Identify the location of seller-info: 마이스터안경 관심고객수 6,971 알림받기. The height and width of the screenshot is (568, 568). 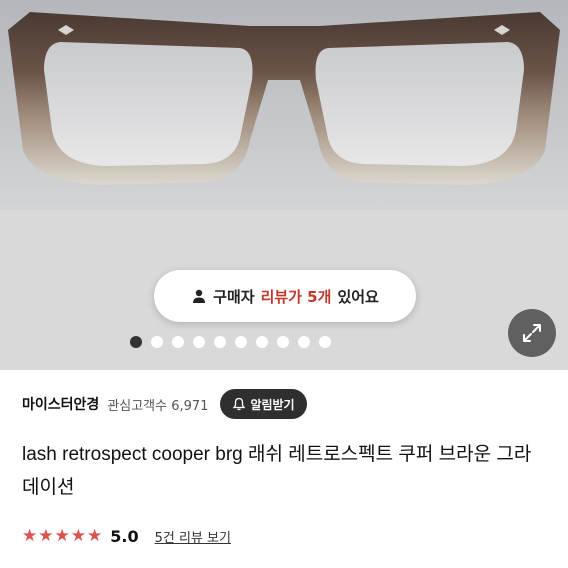
(287, 404).